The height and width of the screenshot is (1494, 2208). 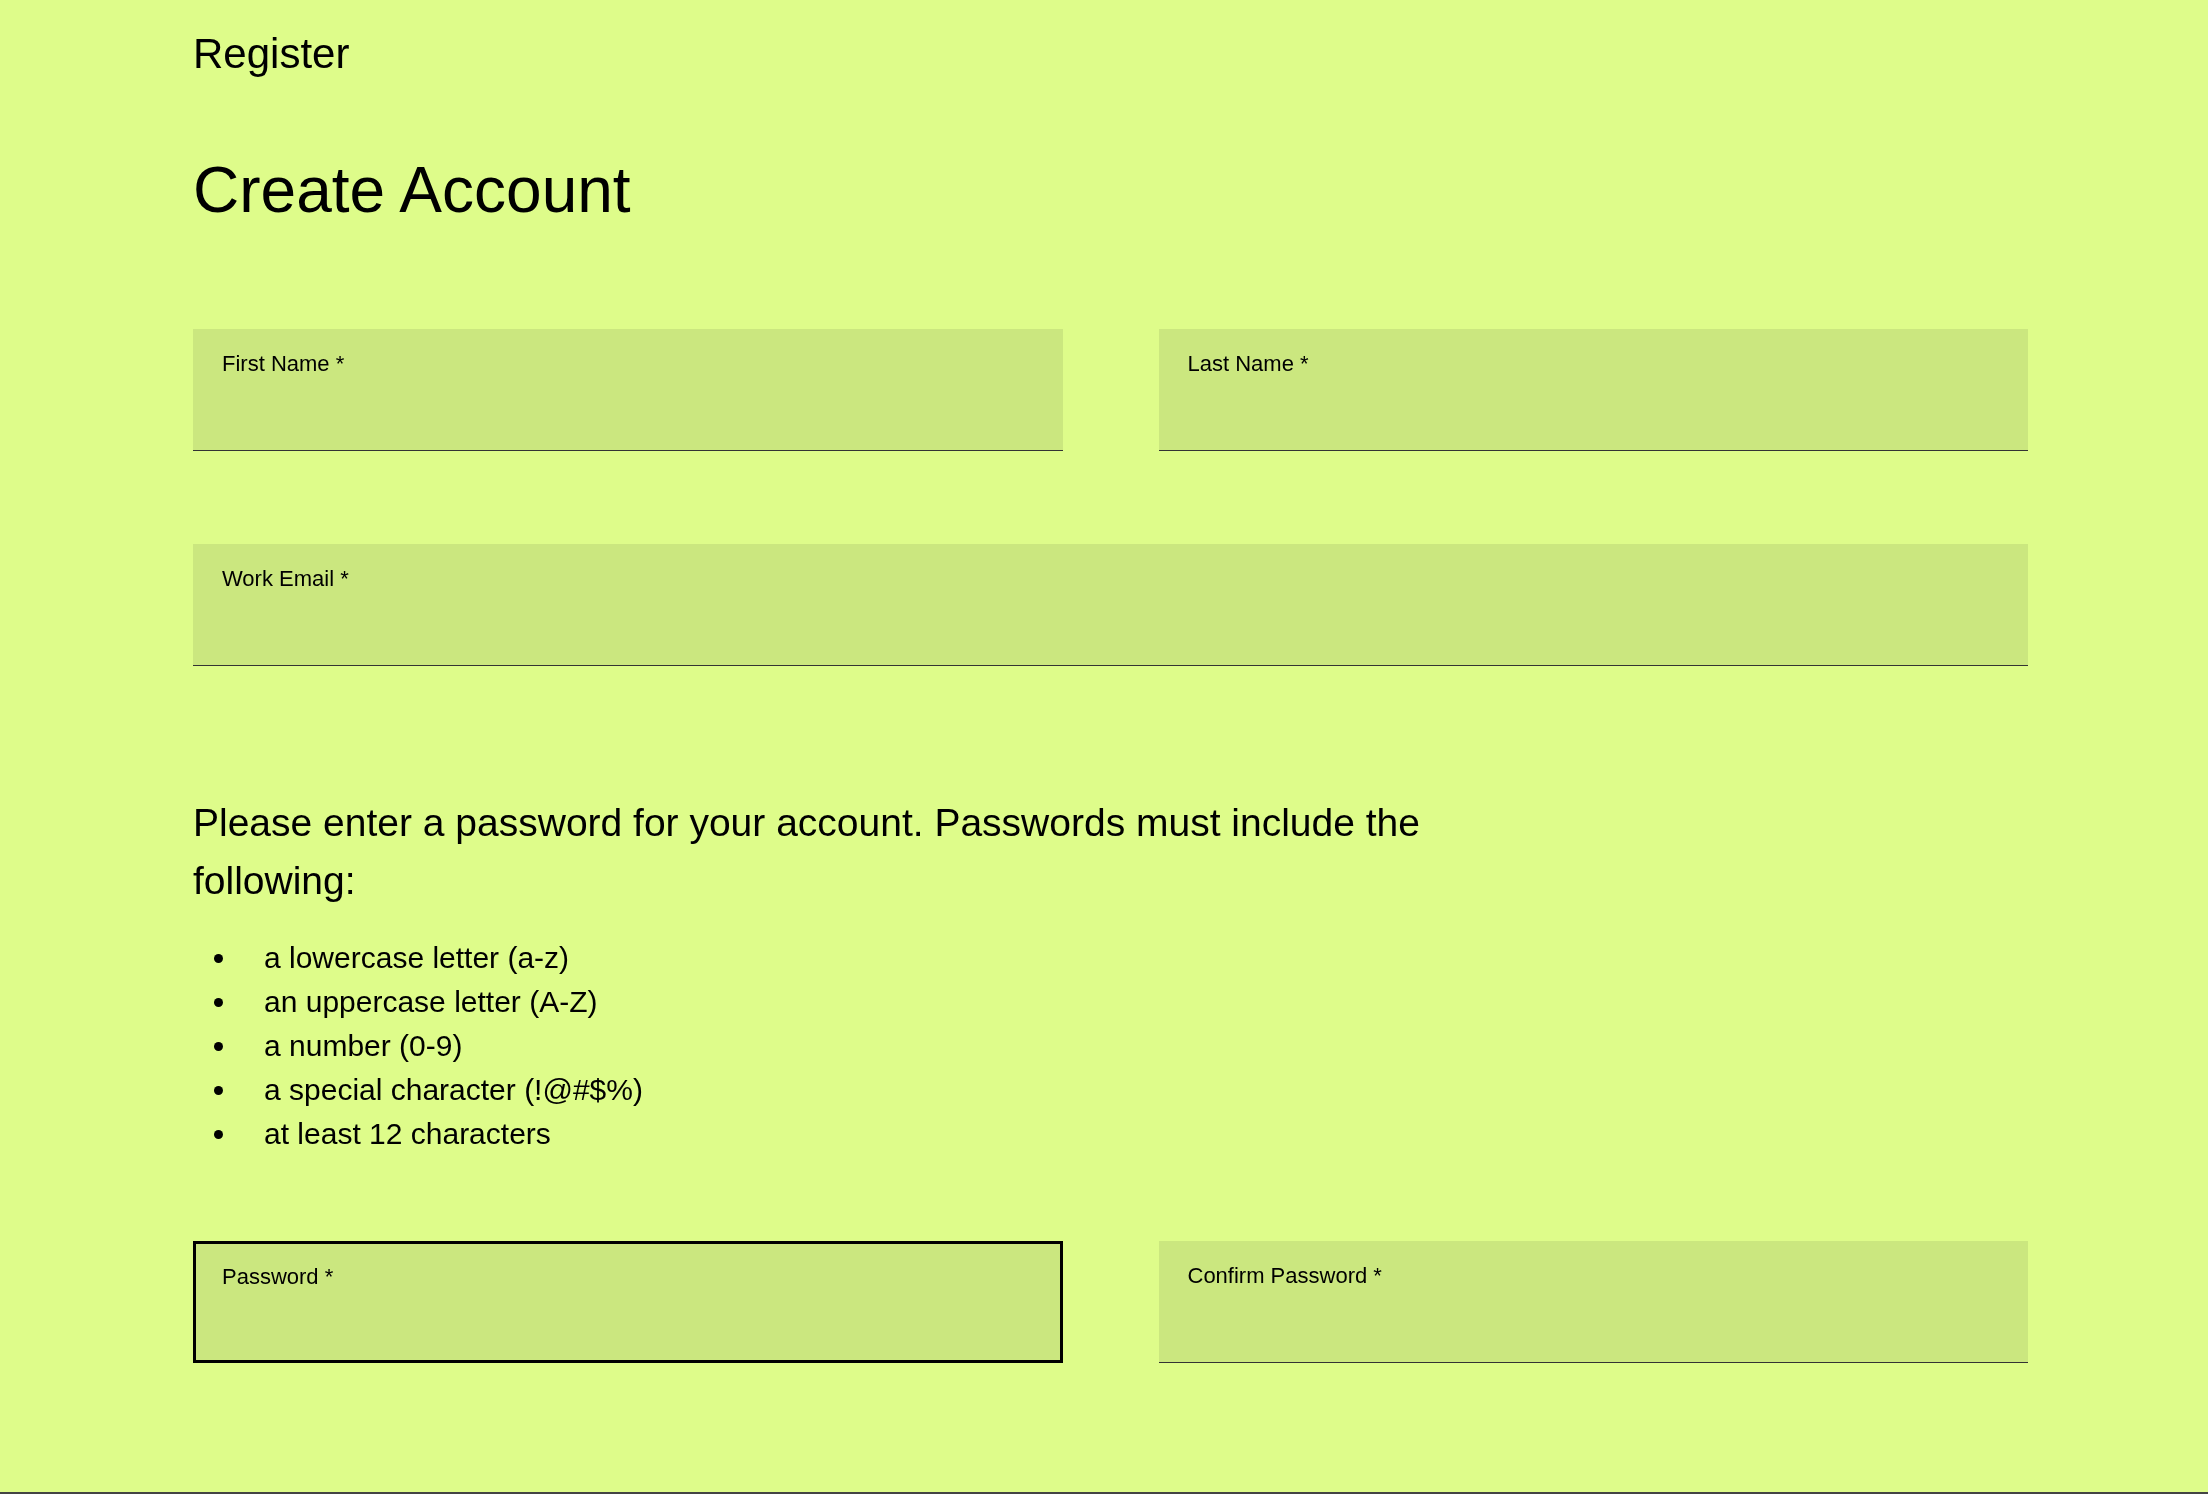 I want to click on requirement-text: a number (0-9), so click(x=363, y=1046).